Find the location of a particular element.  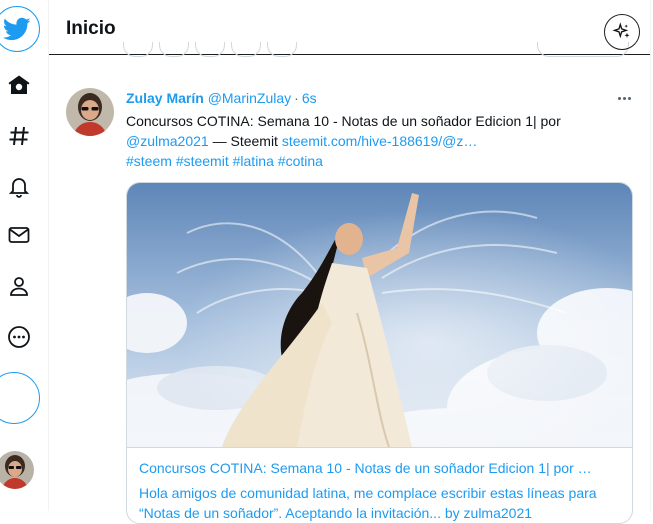

hashtag-link: #cotina is located at coordinates (300, 161).